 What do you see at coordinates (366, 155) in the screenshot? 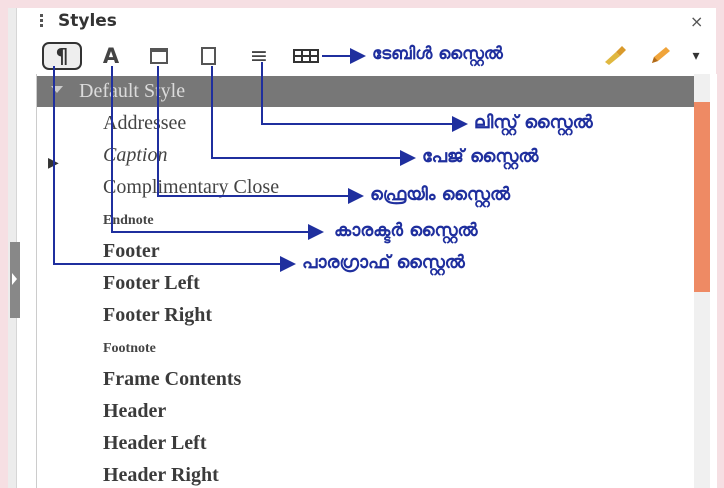
I see `list-item: Caption` at bounding box center [366, 155].